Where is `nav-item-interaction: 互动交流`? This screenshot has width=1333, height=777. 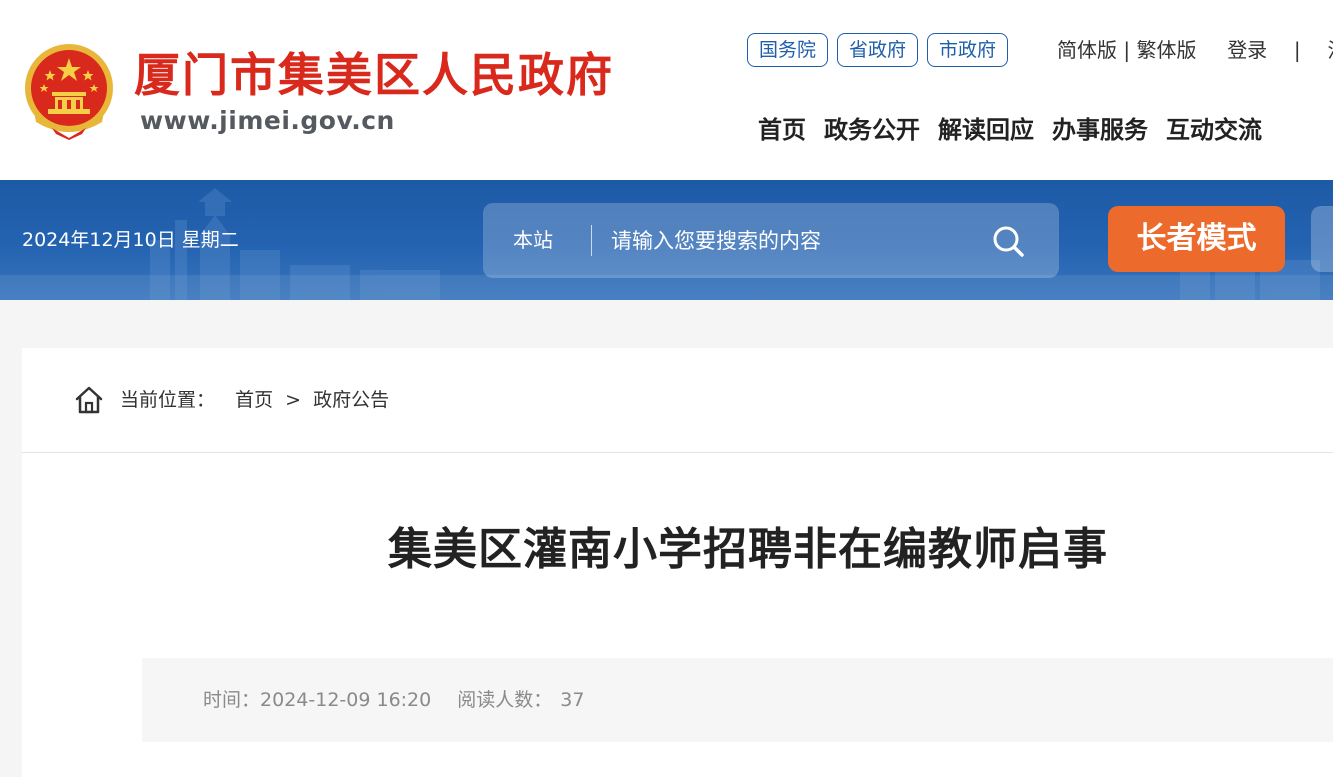 nav-item-interaction: 互动交流 is located at coordinates (1214, 130).